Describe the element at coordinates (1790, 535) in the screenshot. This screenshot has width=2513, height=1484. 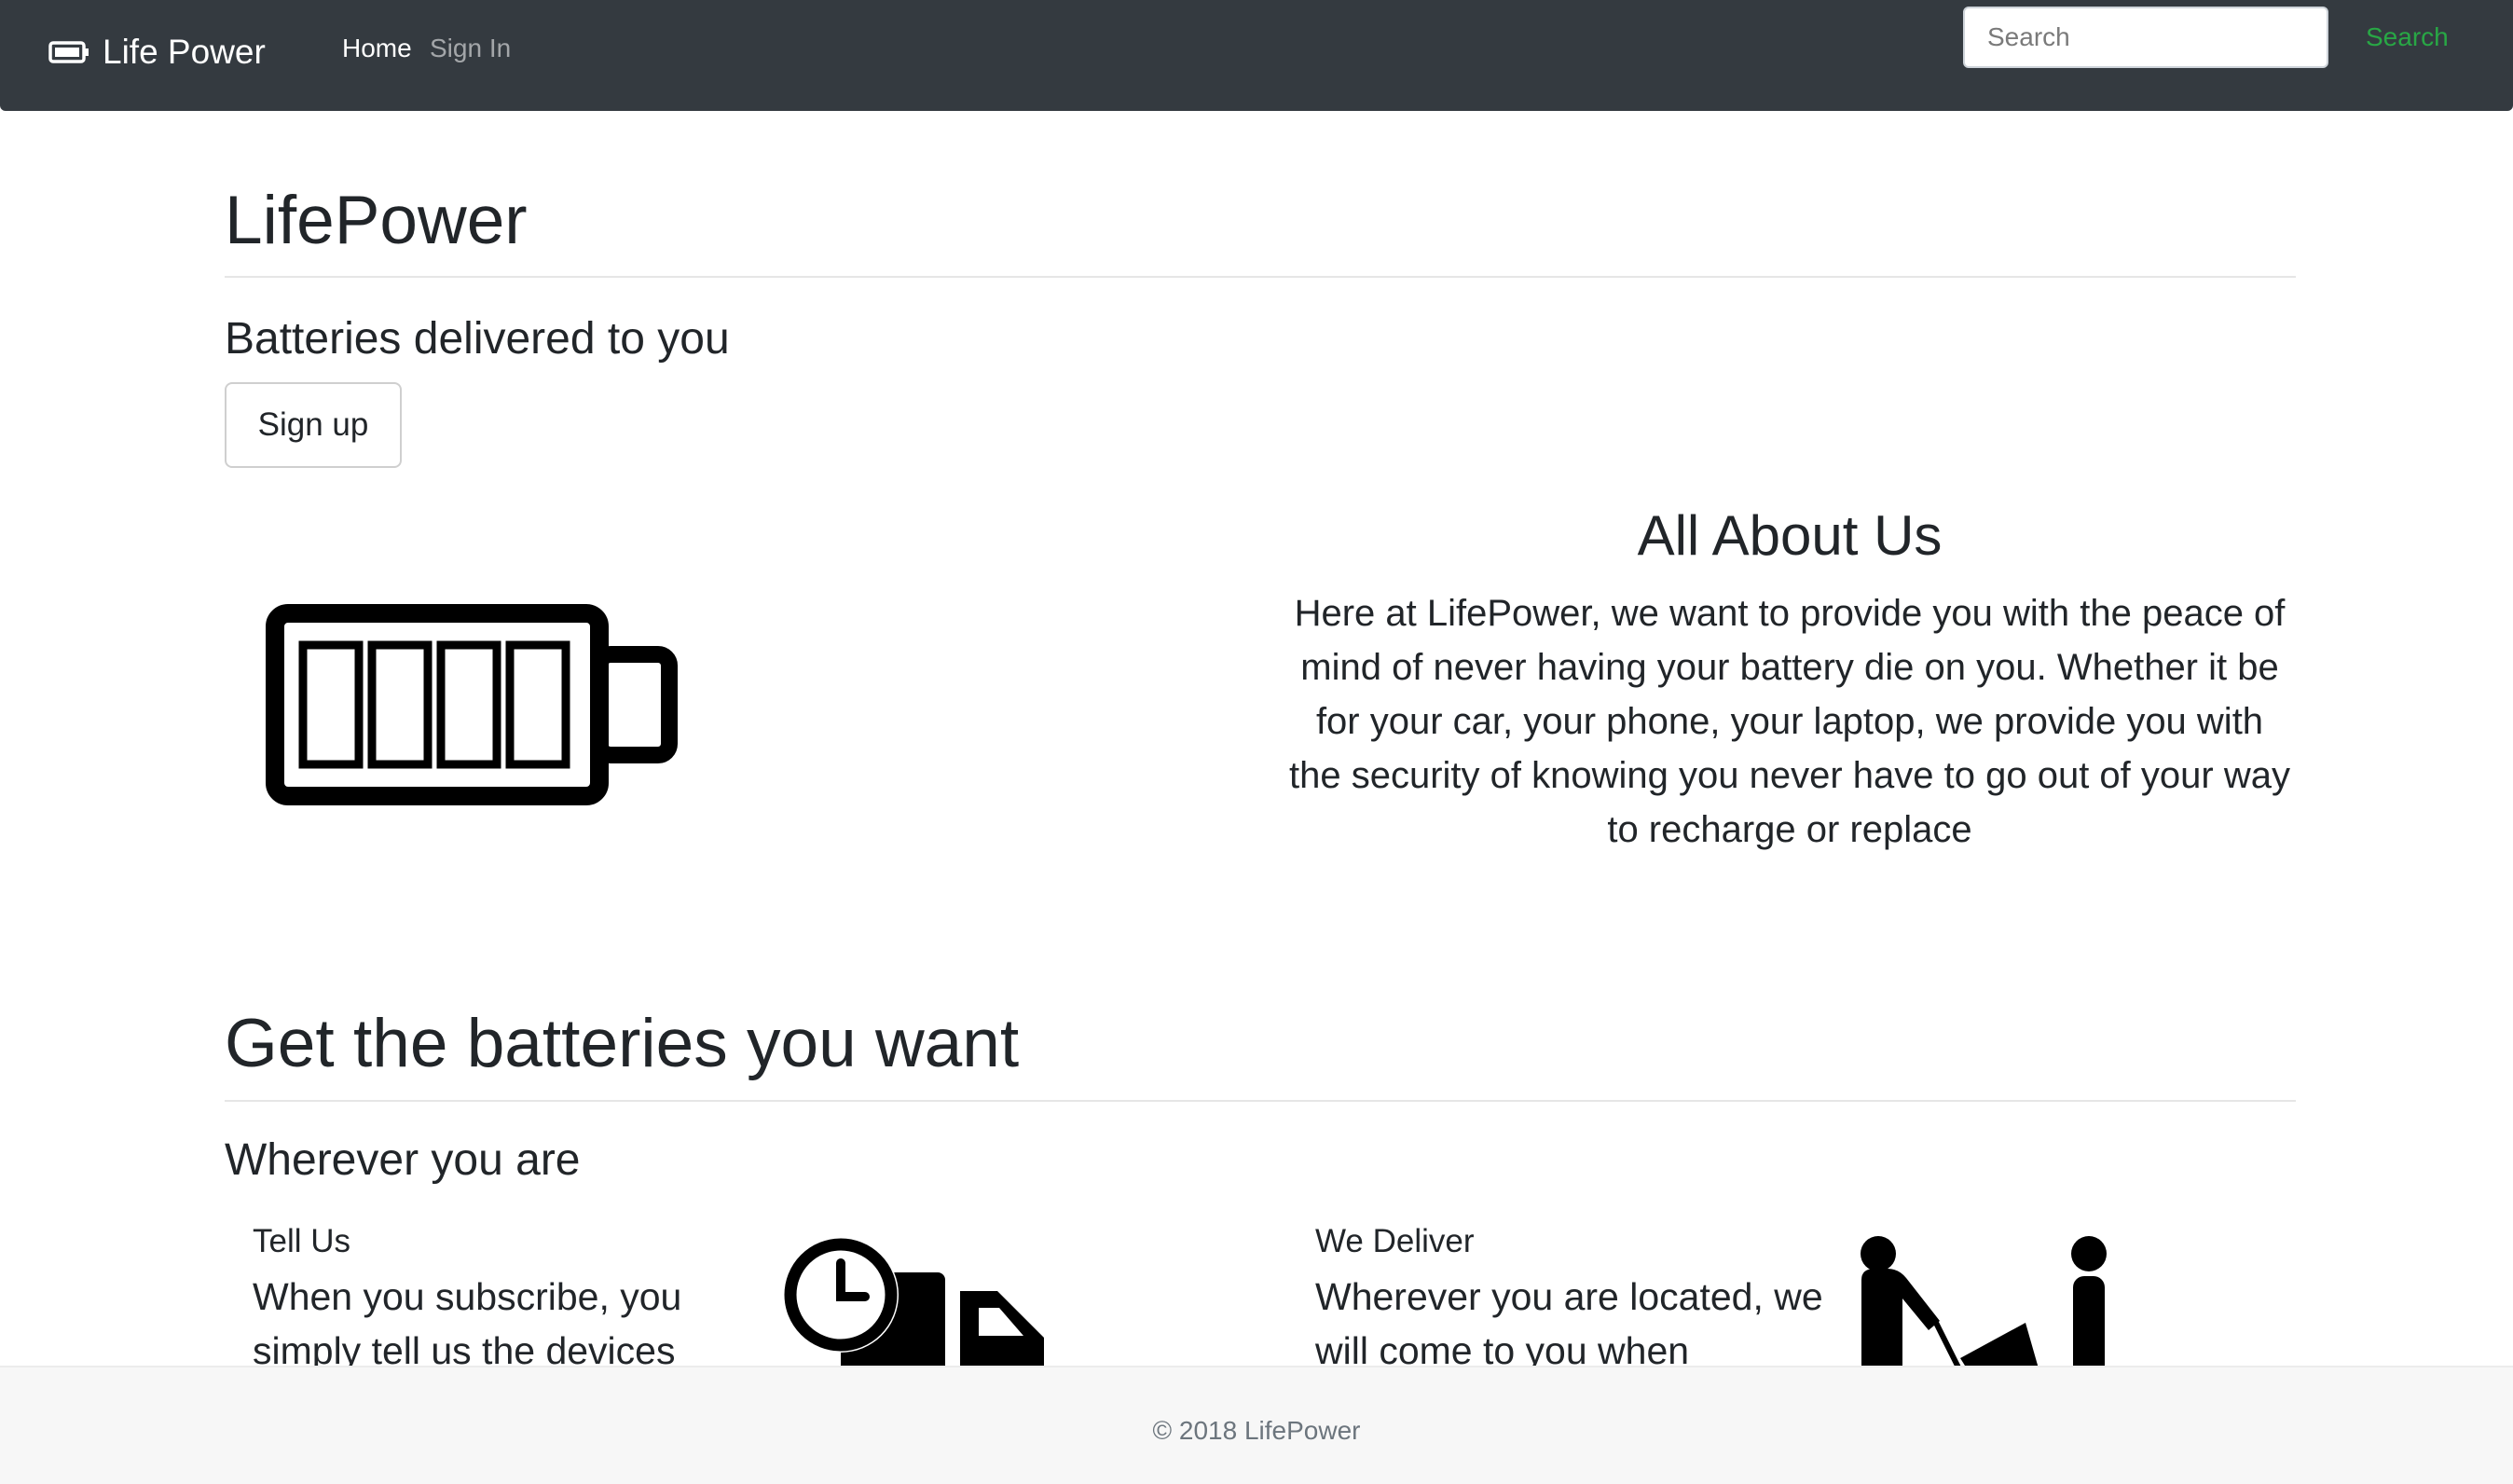
I see `about-title: All About Us` at that location.